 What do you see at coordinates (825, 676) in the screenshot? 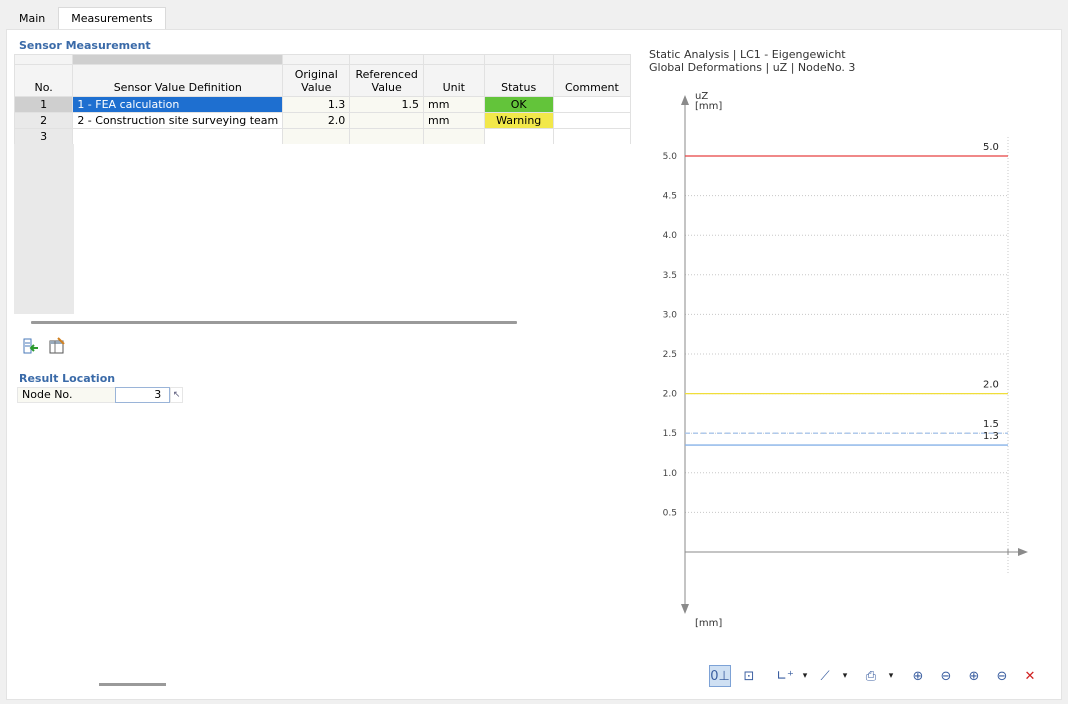
I see `line-style-icon: ⟋` at bounding box center [825, 676].